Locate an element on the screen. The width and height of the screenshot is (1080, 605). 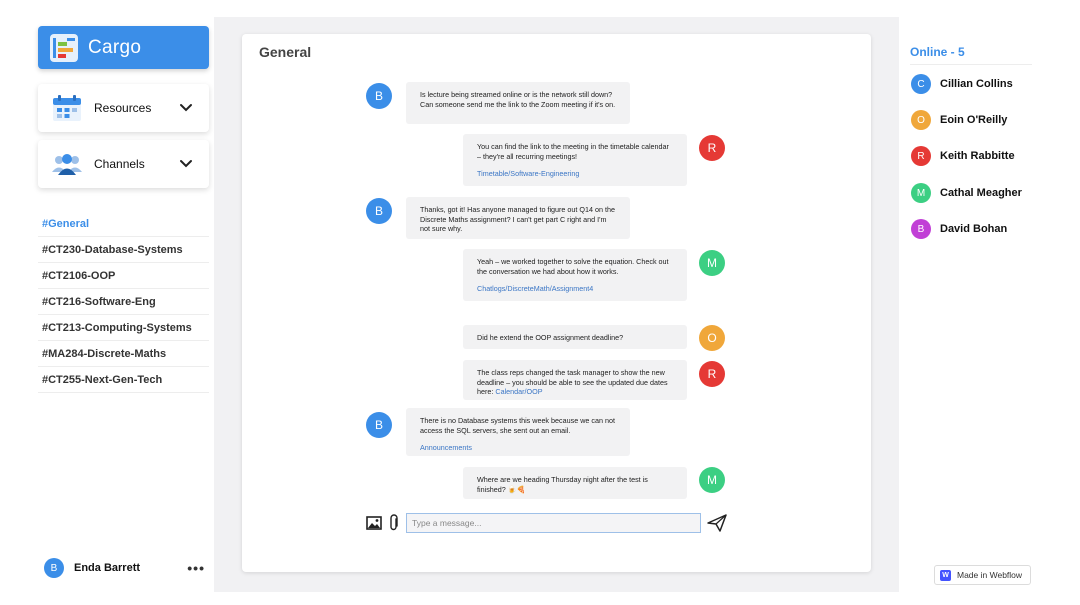
divider is located at coordinates (971, 64).